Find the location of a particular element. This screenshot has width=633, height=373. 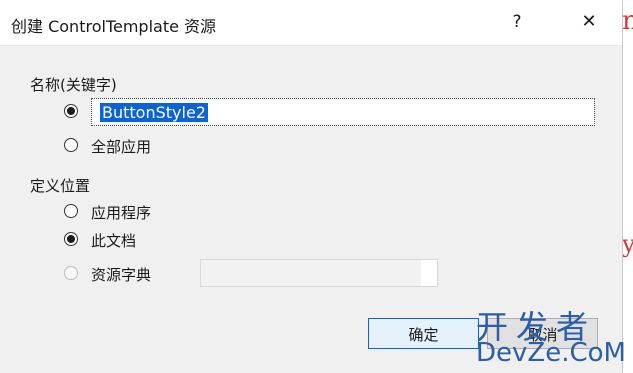

resource-dictionary-radio is located at coordinates (71, 273).